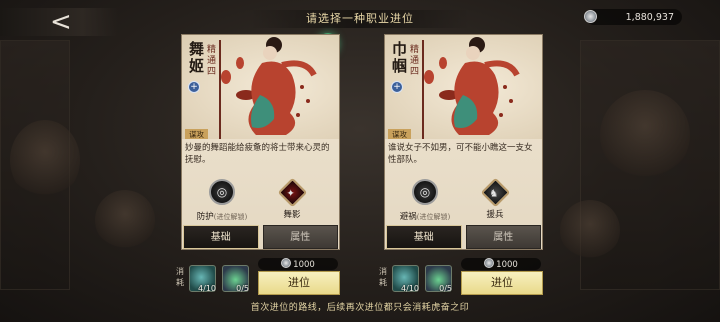 The width and height of the screenshot is (720, 322). What do you see at coordinates (495, 192) in the screenshot?
I see `soldier-skill-icon: ♞` at bounding box center [495, 192].